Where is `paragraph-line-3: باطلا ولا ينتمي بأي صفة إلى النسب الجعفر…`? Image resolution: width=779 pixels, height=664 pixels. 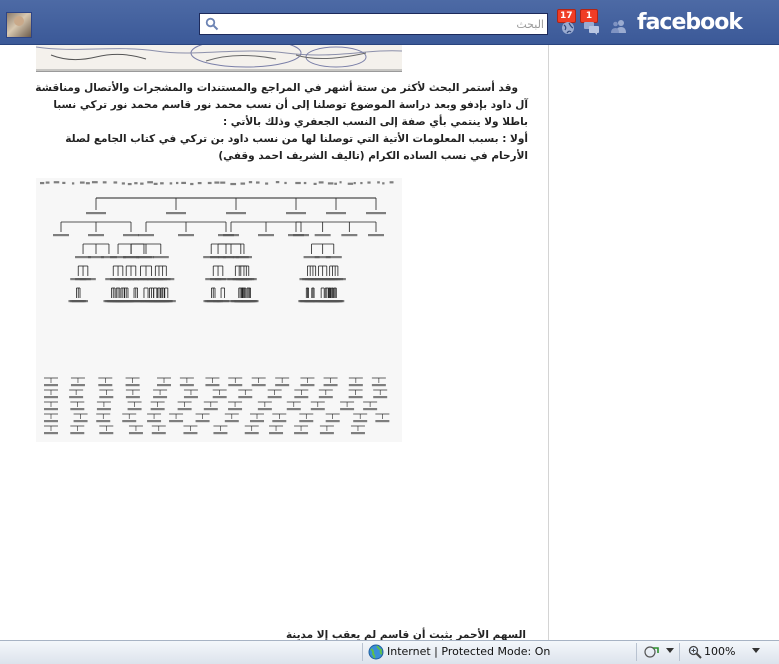
paragraph-line-3: باطلا ولا ينتمي بأي صفة إلى النسب الجعفر… is located at coordinates (375, 122).